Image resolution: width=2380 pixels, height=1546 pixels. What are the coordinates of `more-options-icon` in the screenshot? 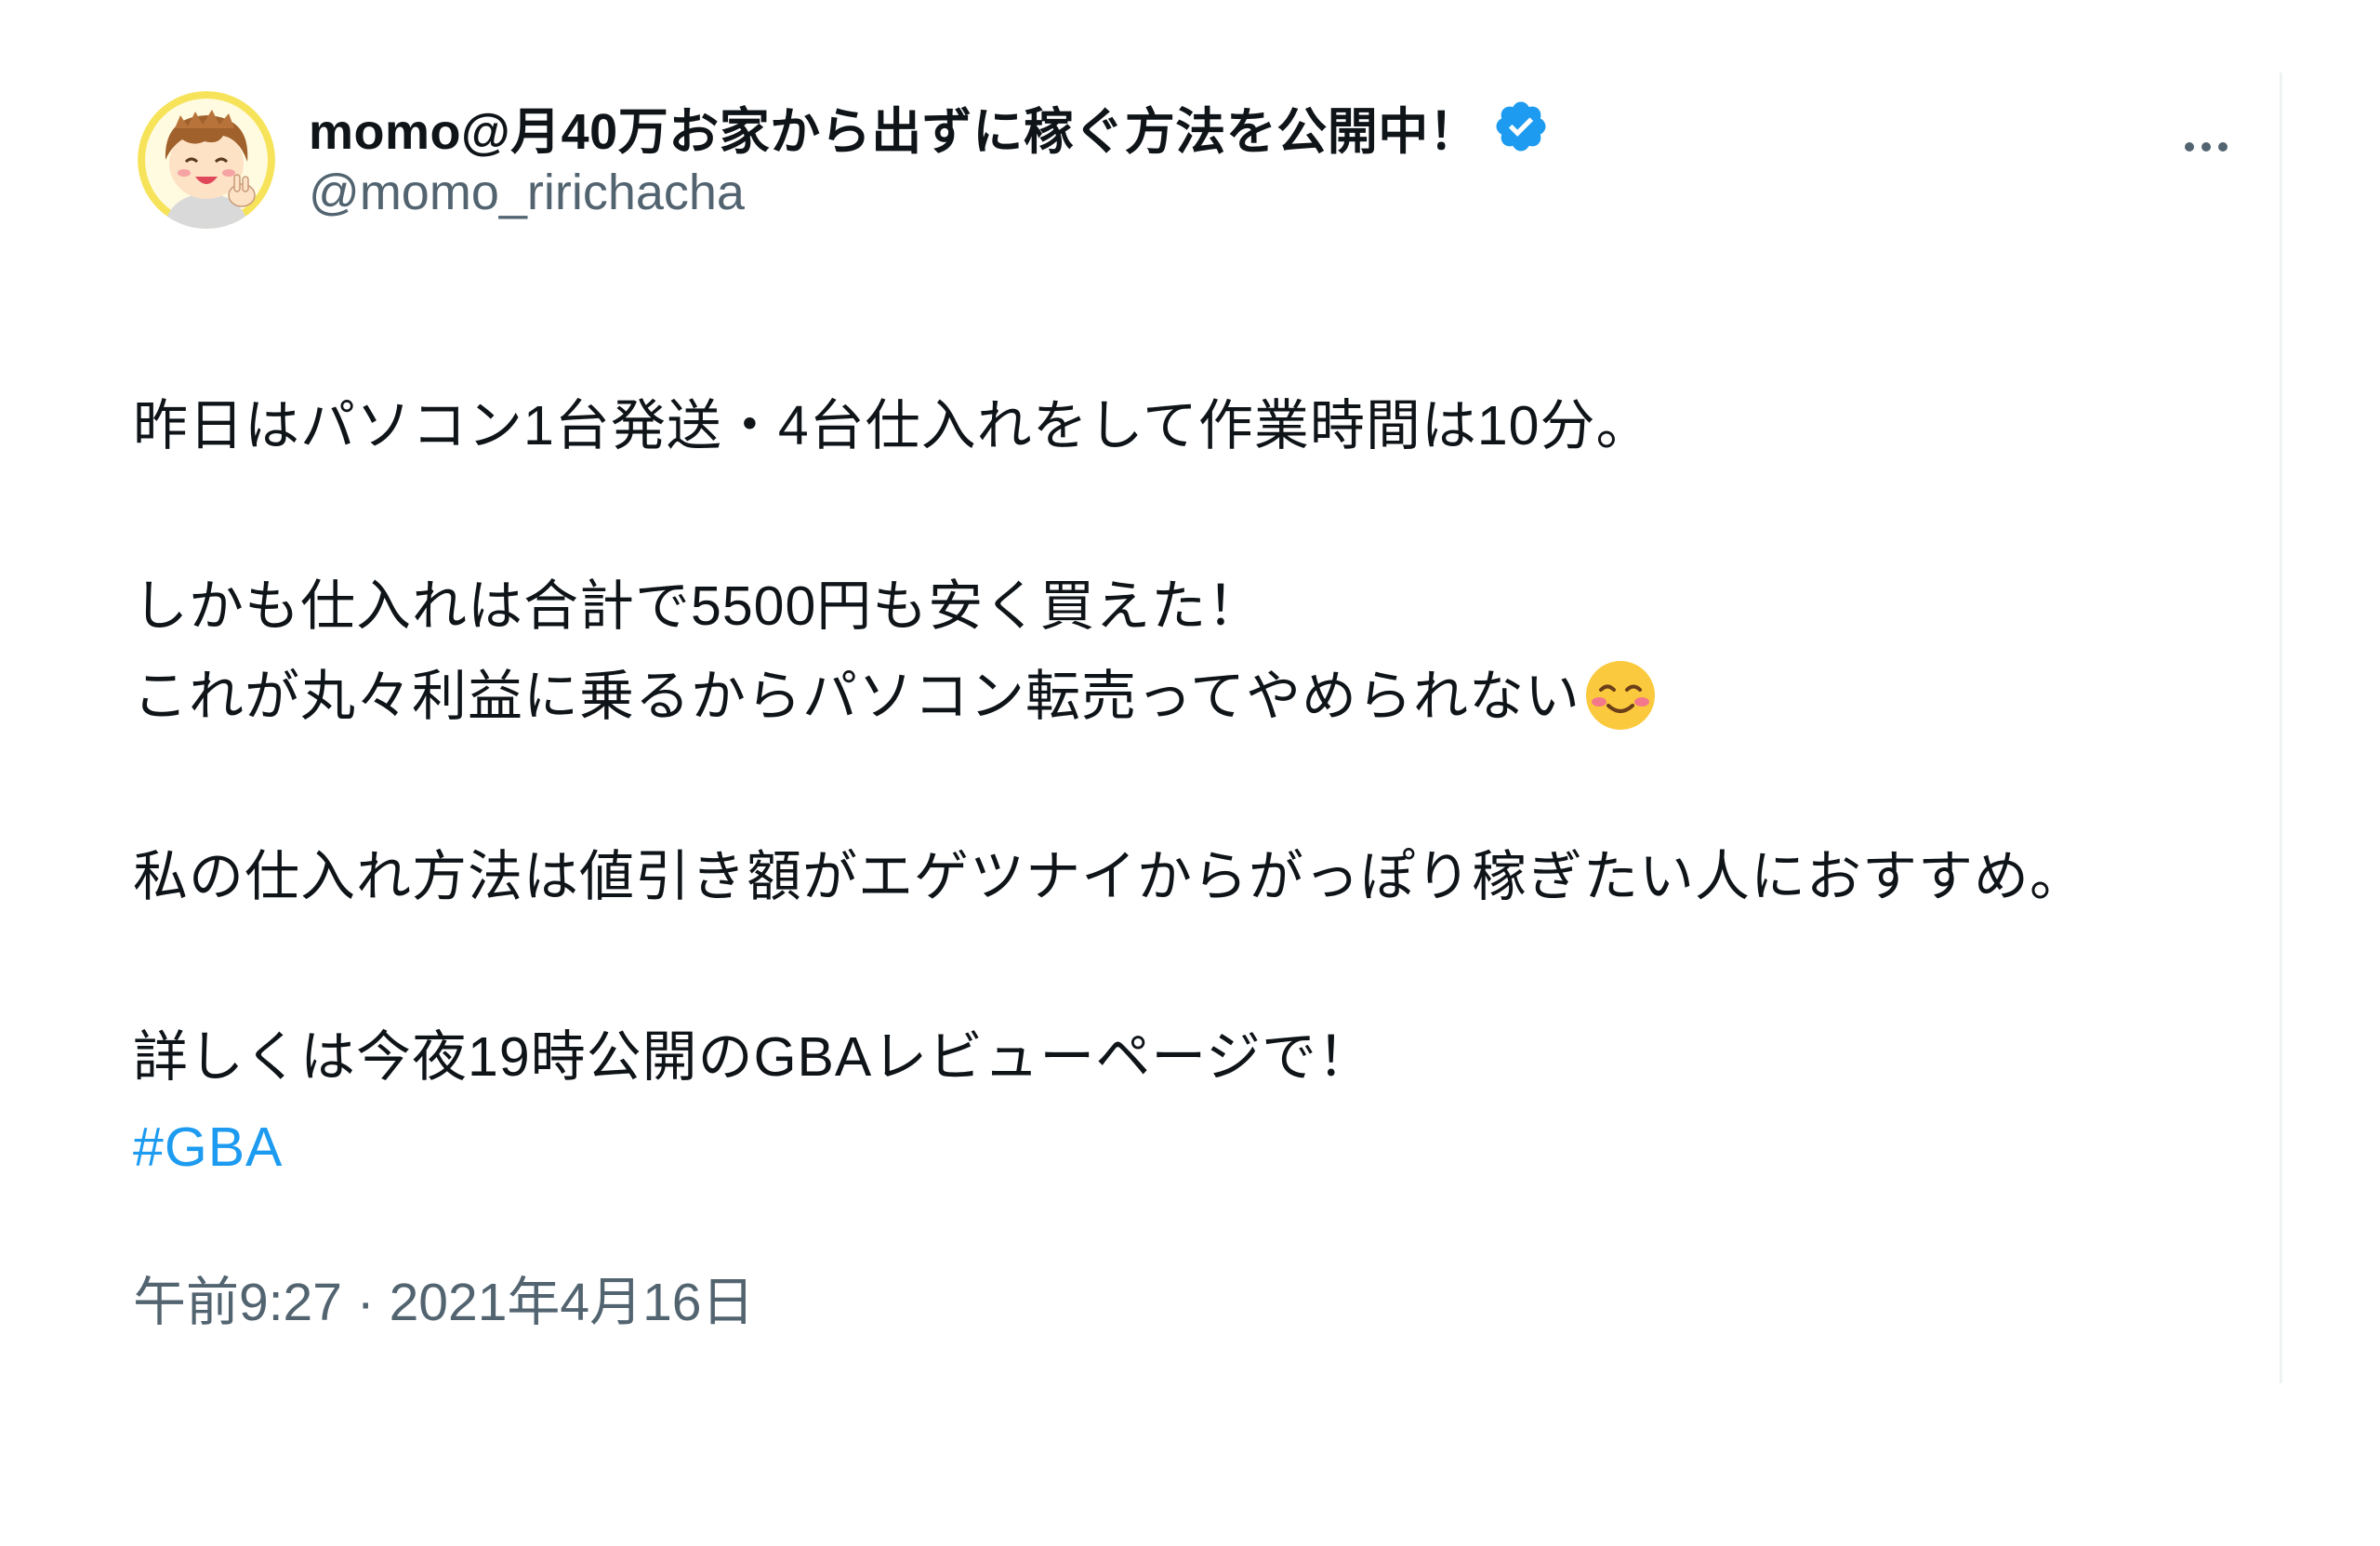 It's located at (2206, 147).